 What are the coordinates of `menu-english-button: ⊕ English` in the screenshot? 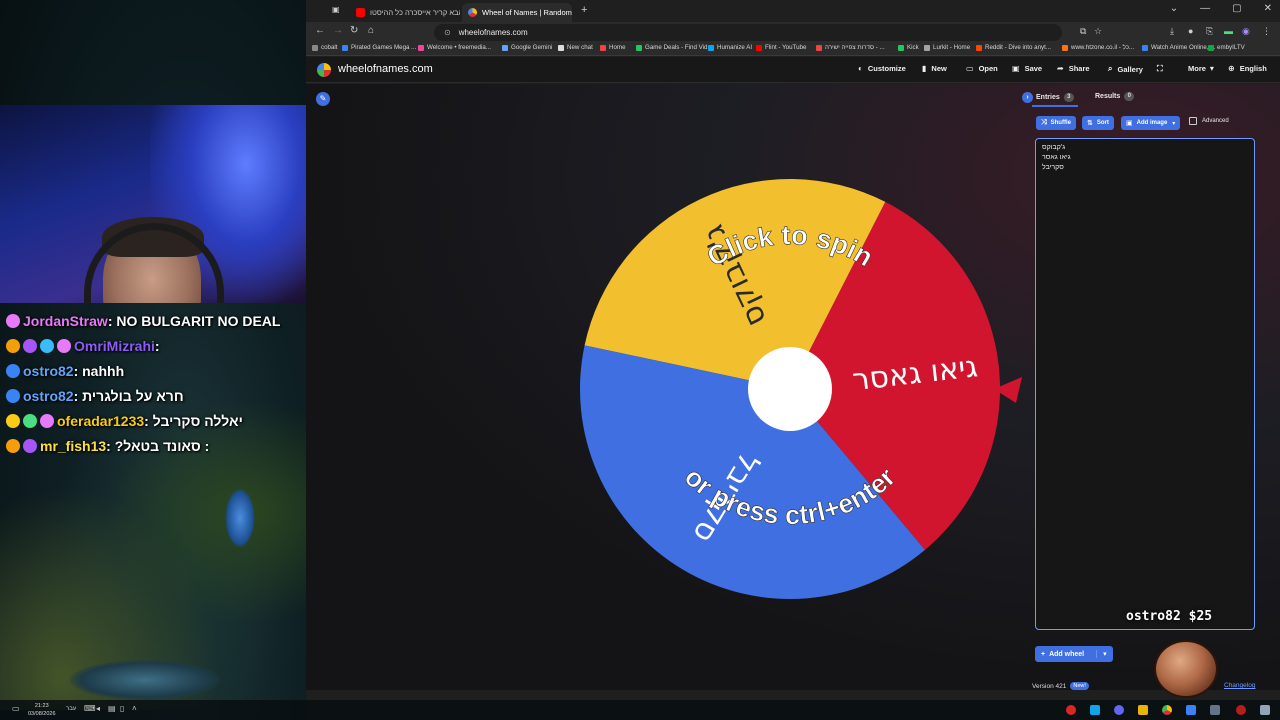 It's located at (1247, 68).